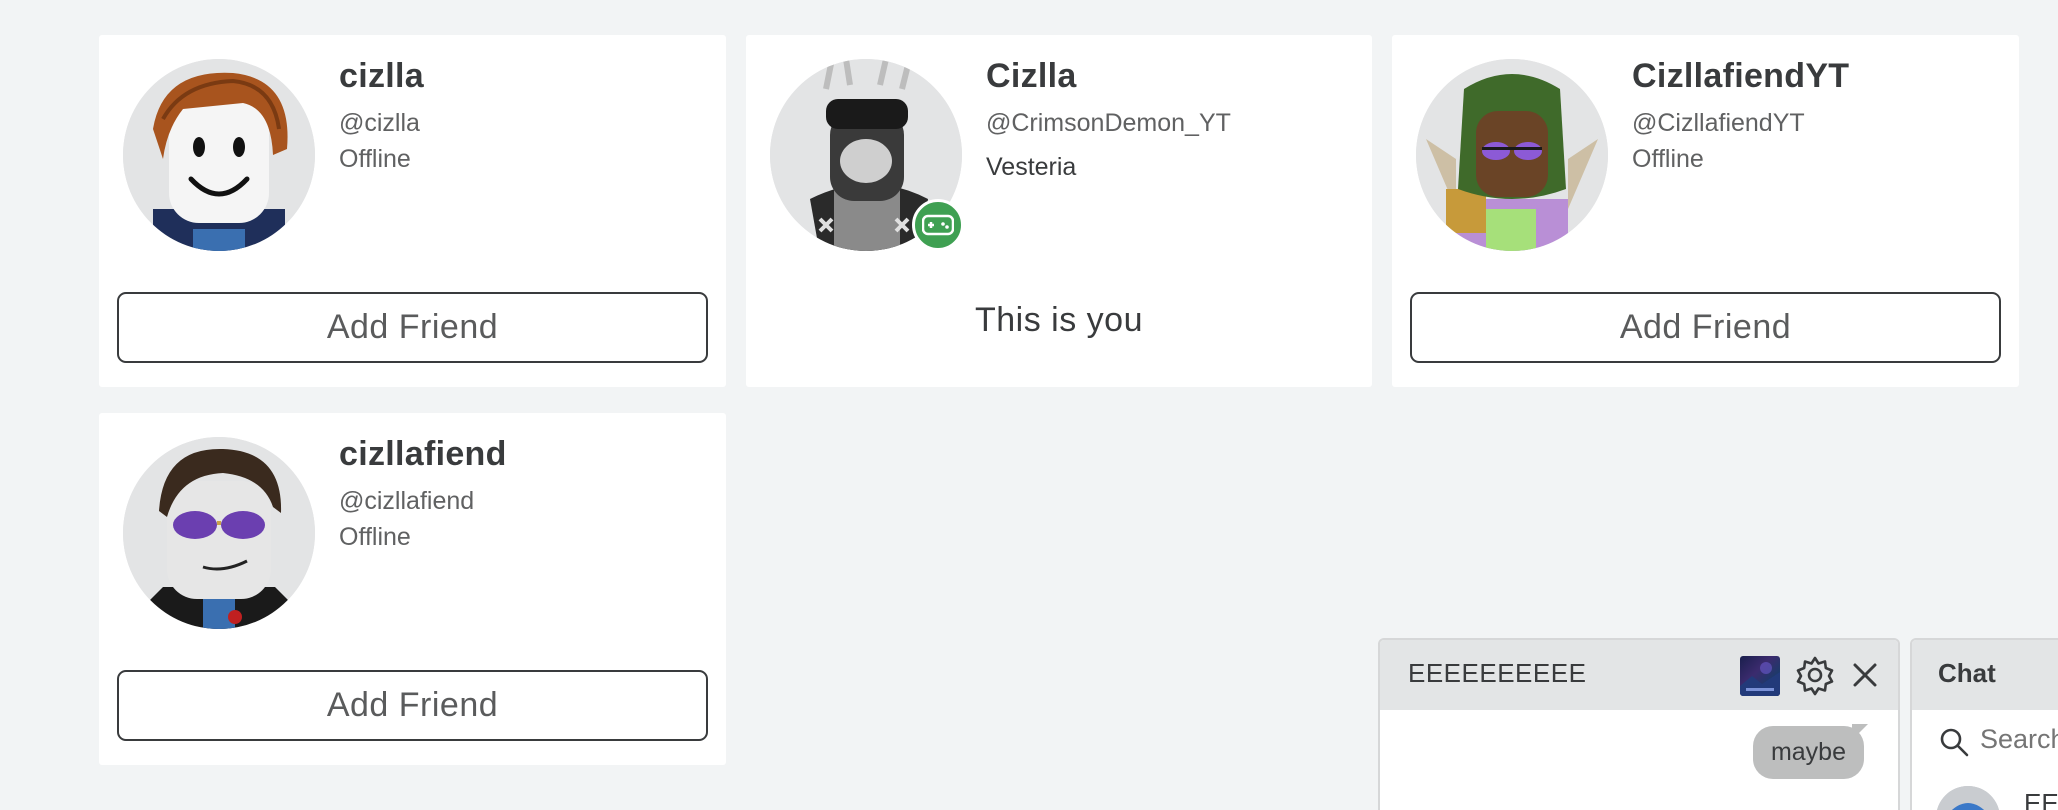  What do you see at coordinates (1954, 742) in the screenshot?
I see `search-icon` at bounding box center [1954, 742].